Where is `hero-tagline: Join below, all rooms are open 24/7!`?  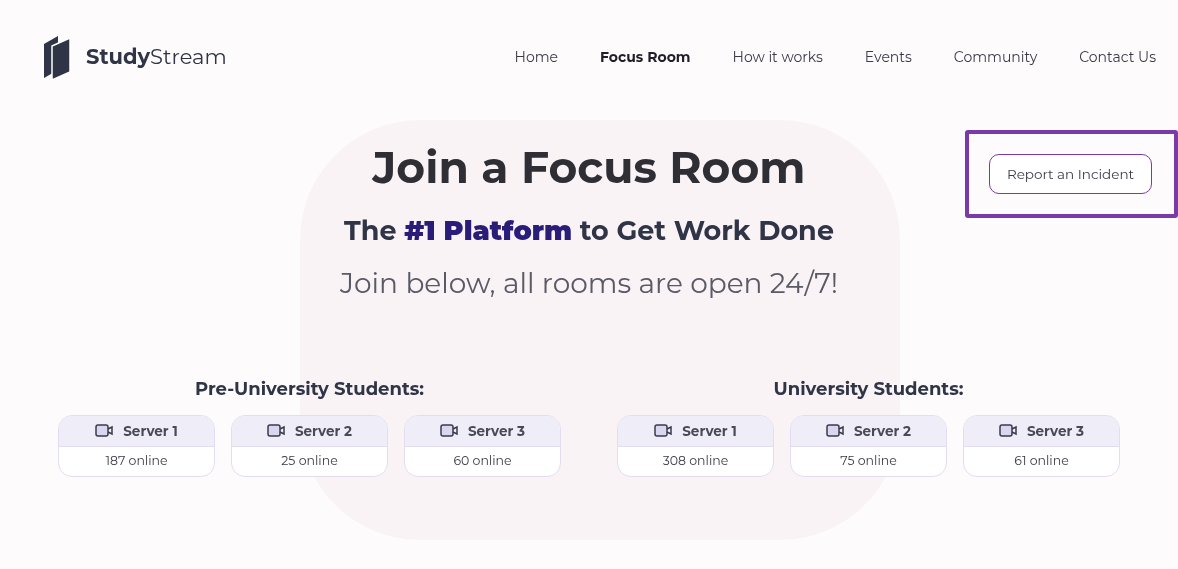
hero-tagline: Join below, all rooms are open 24/7! is located at coordinates (589, 283).